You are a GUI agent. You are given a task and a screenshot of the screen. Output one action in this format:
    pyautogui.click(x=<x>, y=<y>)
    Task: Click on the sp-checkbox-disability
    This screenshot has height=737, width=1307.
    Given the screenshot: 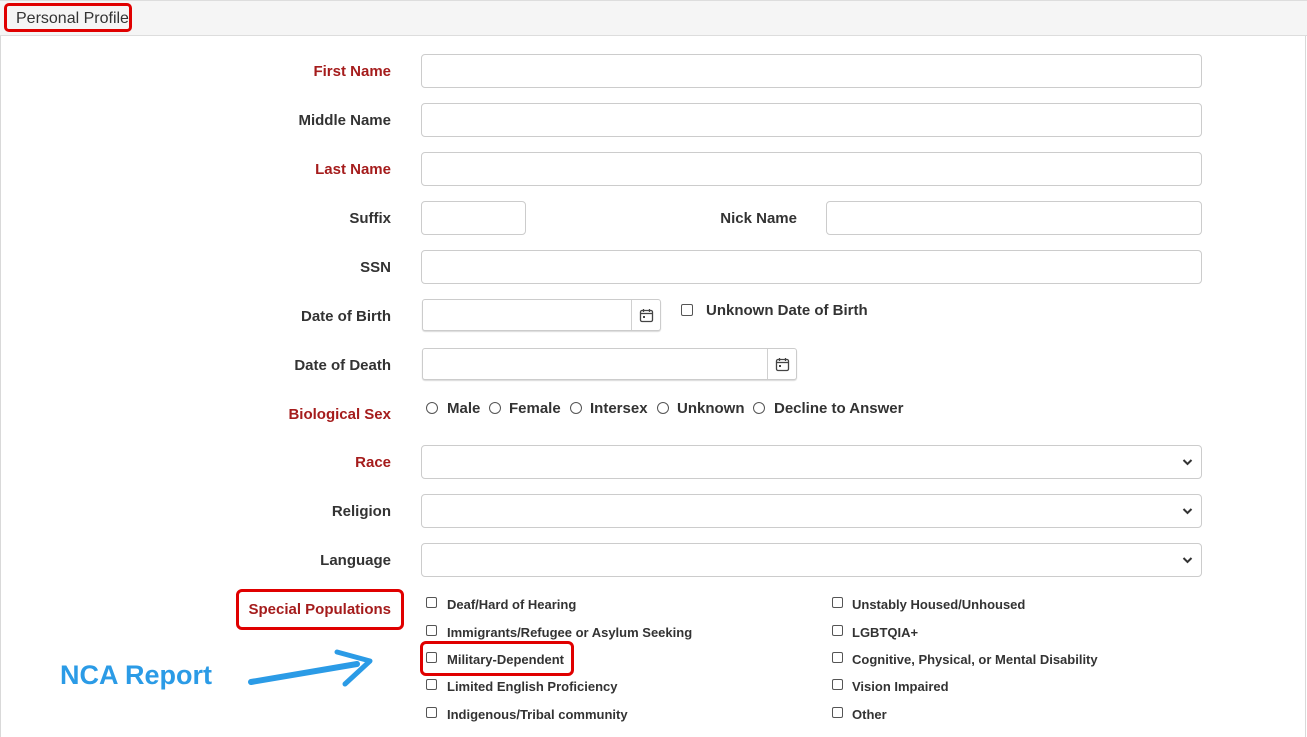 What is the action you would take?
    pyautogui.click(x=837, y=657)
    